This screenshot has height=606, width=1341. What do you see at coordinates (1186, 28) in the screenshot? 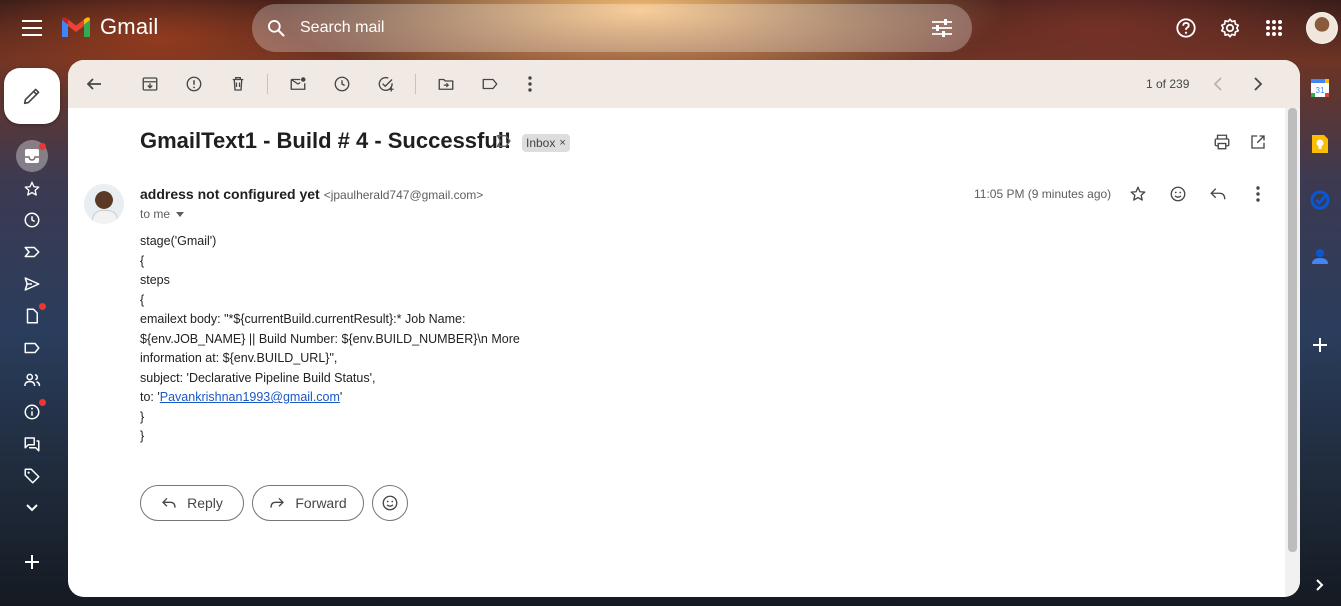
I see `help-button` at bounding box center [1186, 28].